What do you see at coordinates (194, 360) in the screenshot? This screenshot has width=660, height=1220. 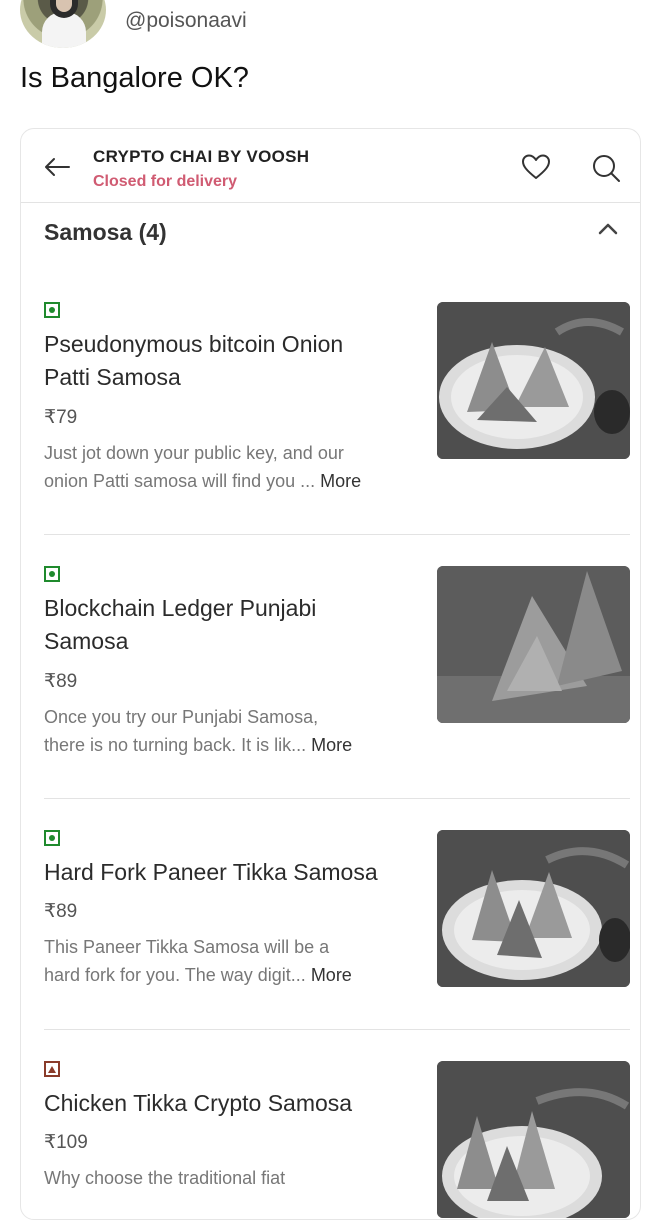 I see `item-name: Pseudonymous bitcoin Onion Patti Samosa` at bounding box center [194, 360].